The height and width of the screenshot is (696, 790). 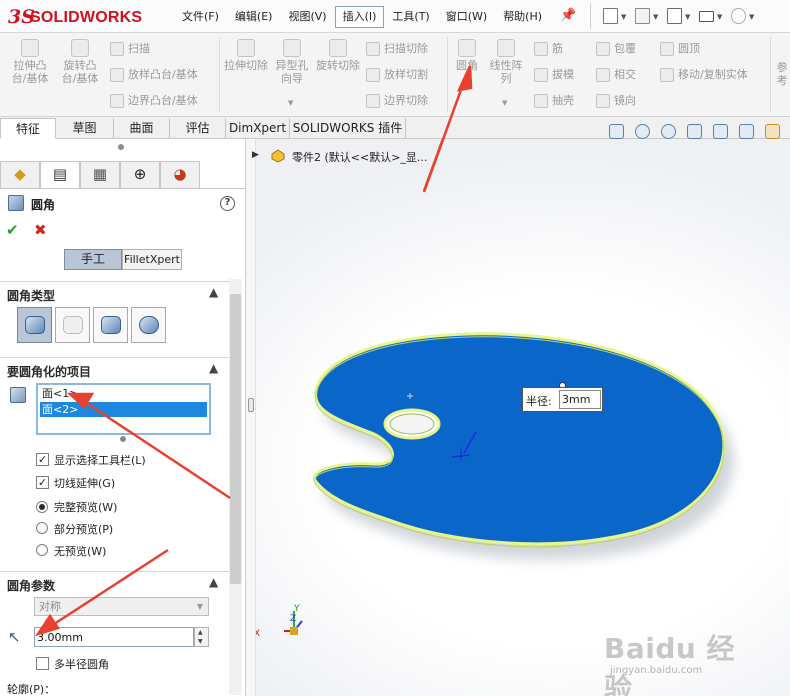 I want to click on configuration-manager-tab: ▦, so click(x=100, y=174).